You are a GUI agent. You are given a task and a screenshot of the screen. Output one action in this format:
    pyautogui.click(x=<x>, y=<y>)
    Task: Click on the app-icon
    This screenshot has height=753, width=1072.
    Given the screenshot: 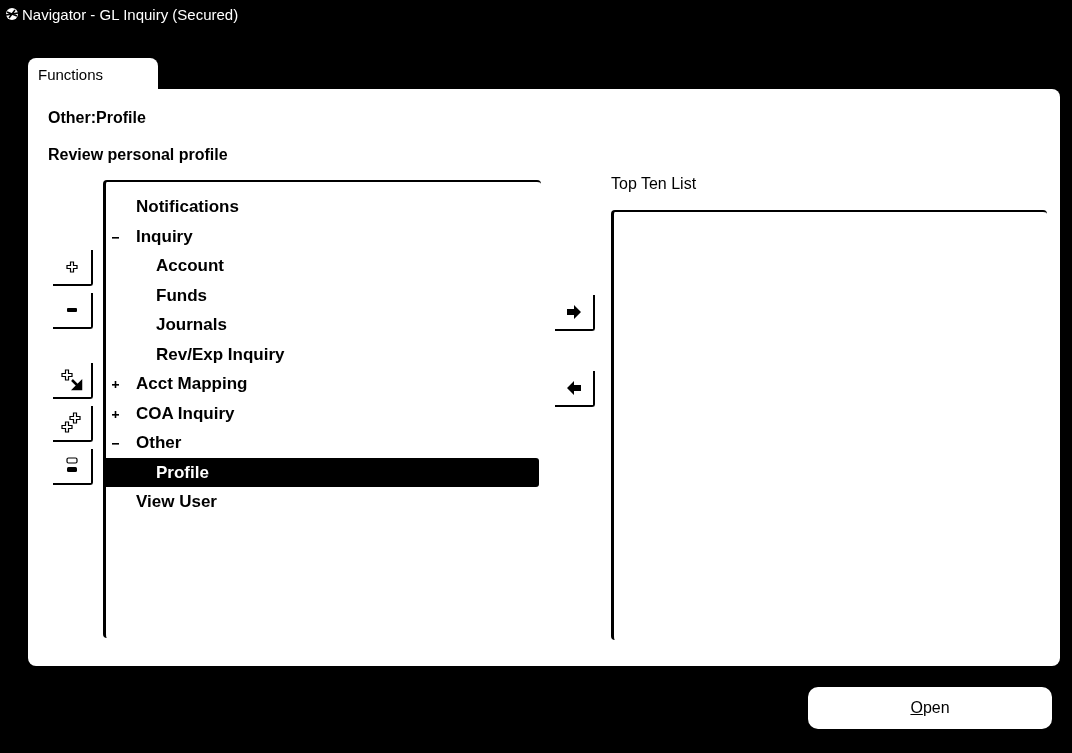 What is the action you would take?
    pyautogui.click(x=12, y=14)
    